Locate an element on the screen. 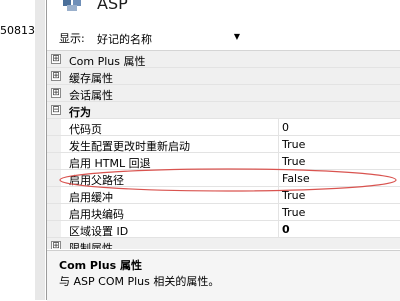 Image resolution: width=400 pixels, height=301 pixels. property-name: 发生配置更改时重新启动 is located at coordinates (129, 146).